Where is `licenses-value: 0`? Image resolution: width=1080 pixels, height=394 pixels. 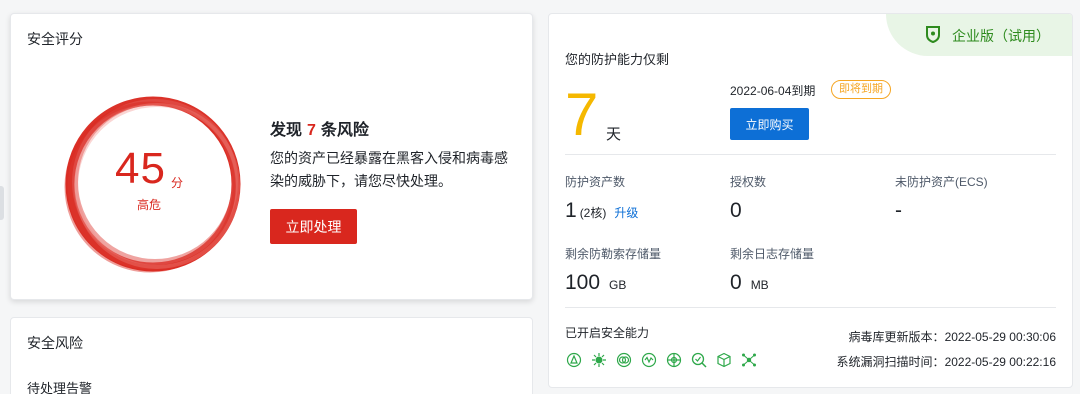 licenses-value: 0 is located at coordinates (736, 210).